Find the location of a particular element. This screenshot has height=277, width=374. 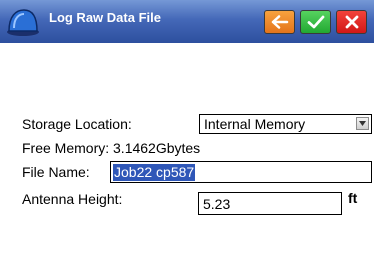

storage-location-select: Internal Memory is located at coordinates (285, 124).